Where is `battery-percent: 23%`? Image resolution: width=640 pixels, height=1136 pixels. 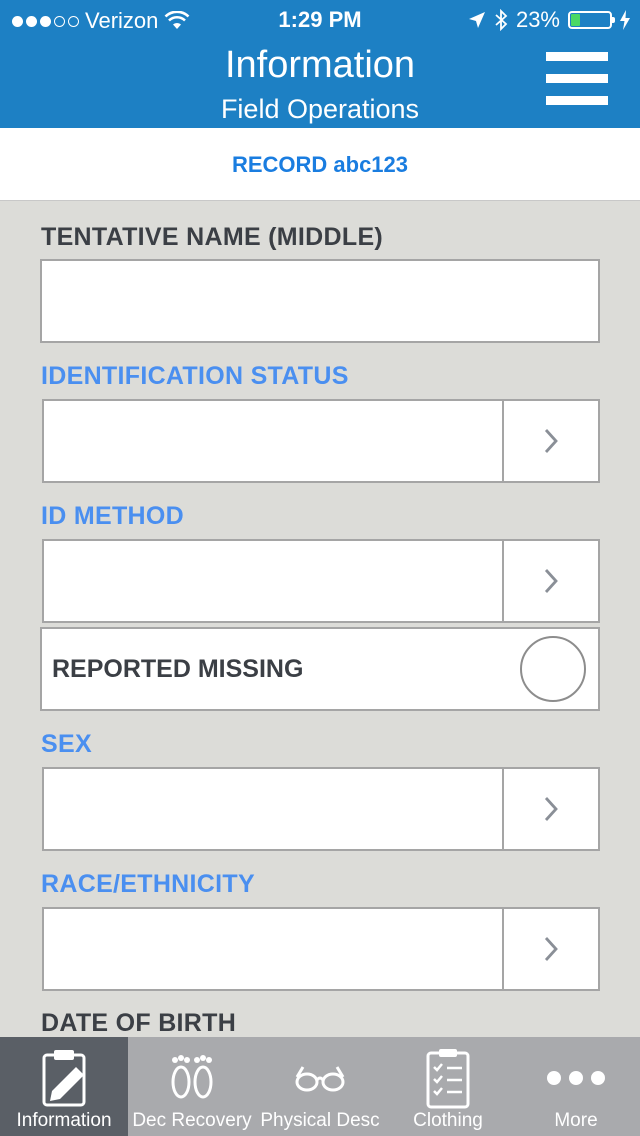 battery-percent: 23% is located at coordinates (537, 19).